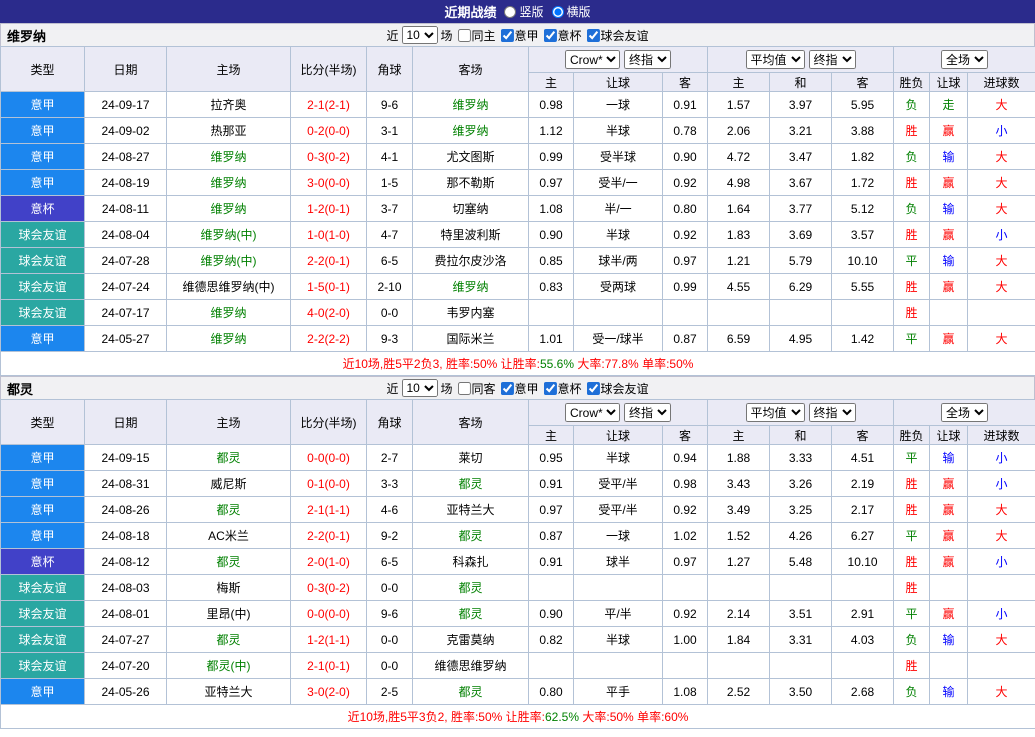 This screenshot has width=1035, height=737. What do you see at coordinates (389, 156) in the screenshot?
I see `match-corners: 4-1` at bounding box center [389, 156].